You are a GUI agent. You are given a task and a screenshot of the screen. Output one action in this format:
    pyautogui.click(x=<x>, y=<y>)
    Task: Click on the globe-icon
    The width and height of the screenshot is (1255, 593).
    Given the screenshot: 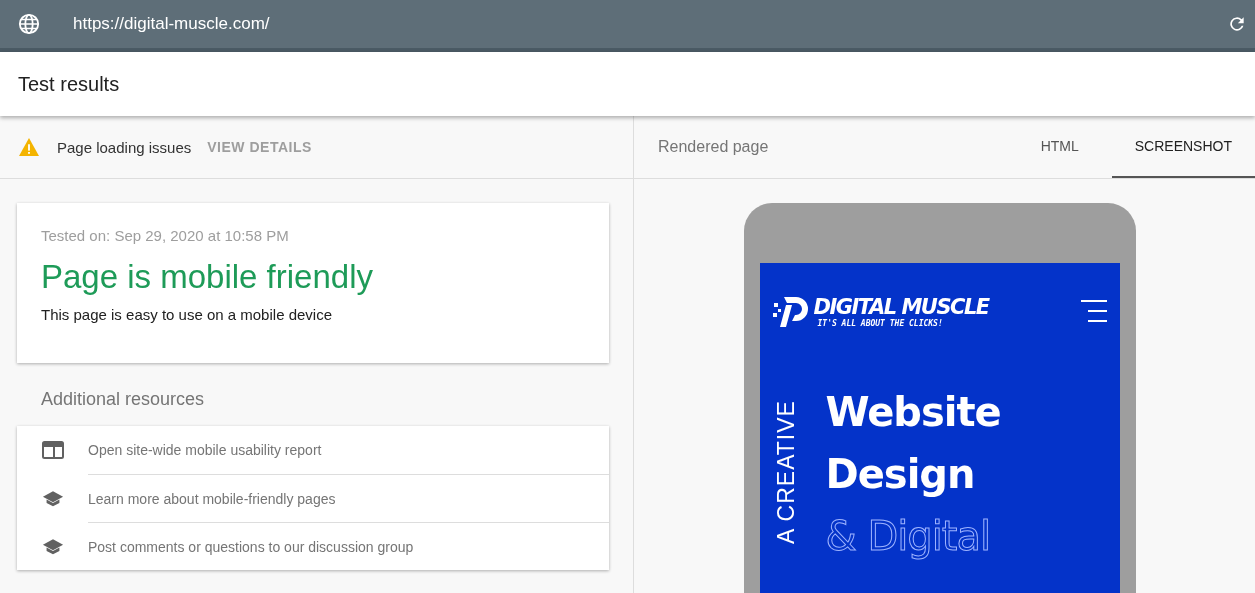 What is the action you would take?
    pyautogui.click(x=29, y=24)
    